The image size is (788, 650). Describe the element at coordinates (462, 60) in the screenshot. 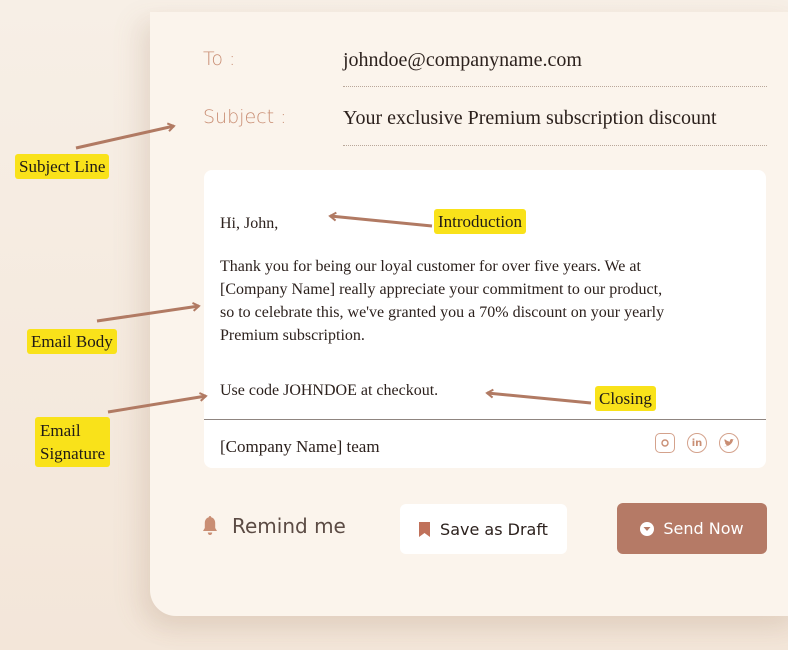

I see `to-field: johndoe@companyname.com` at that location.